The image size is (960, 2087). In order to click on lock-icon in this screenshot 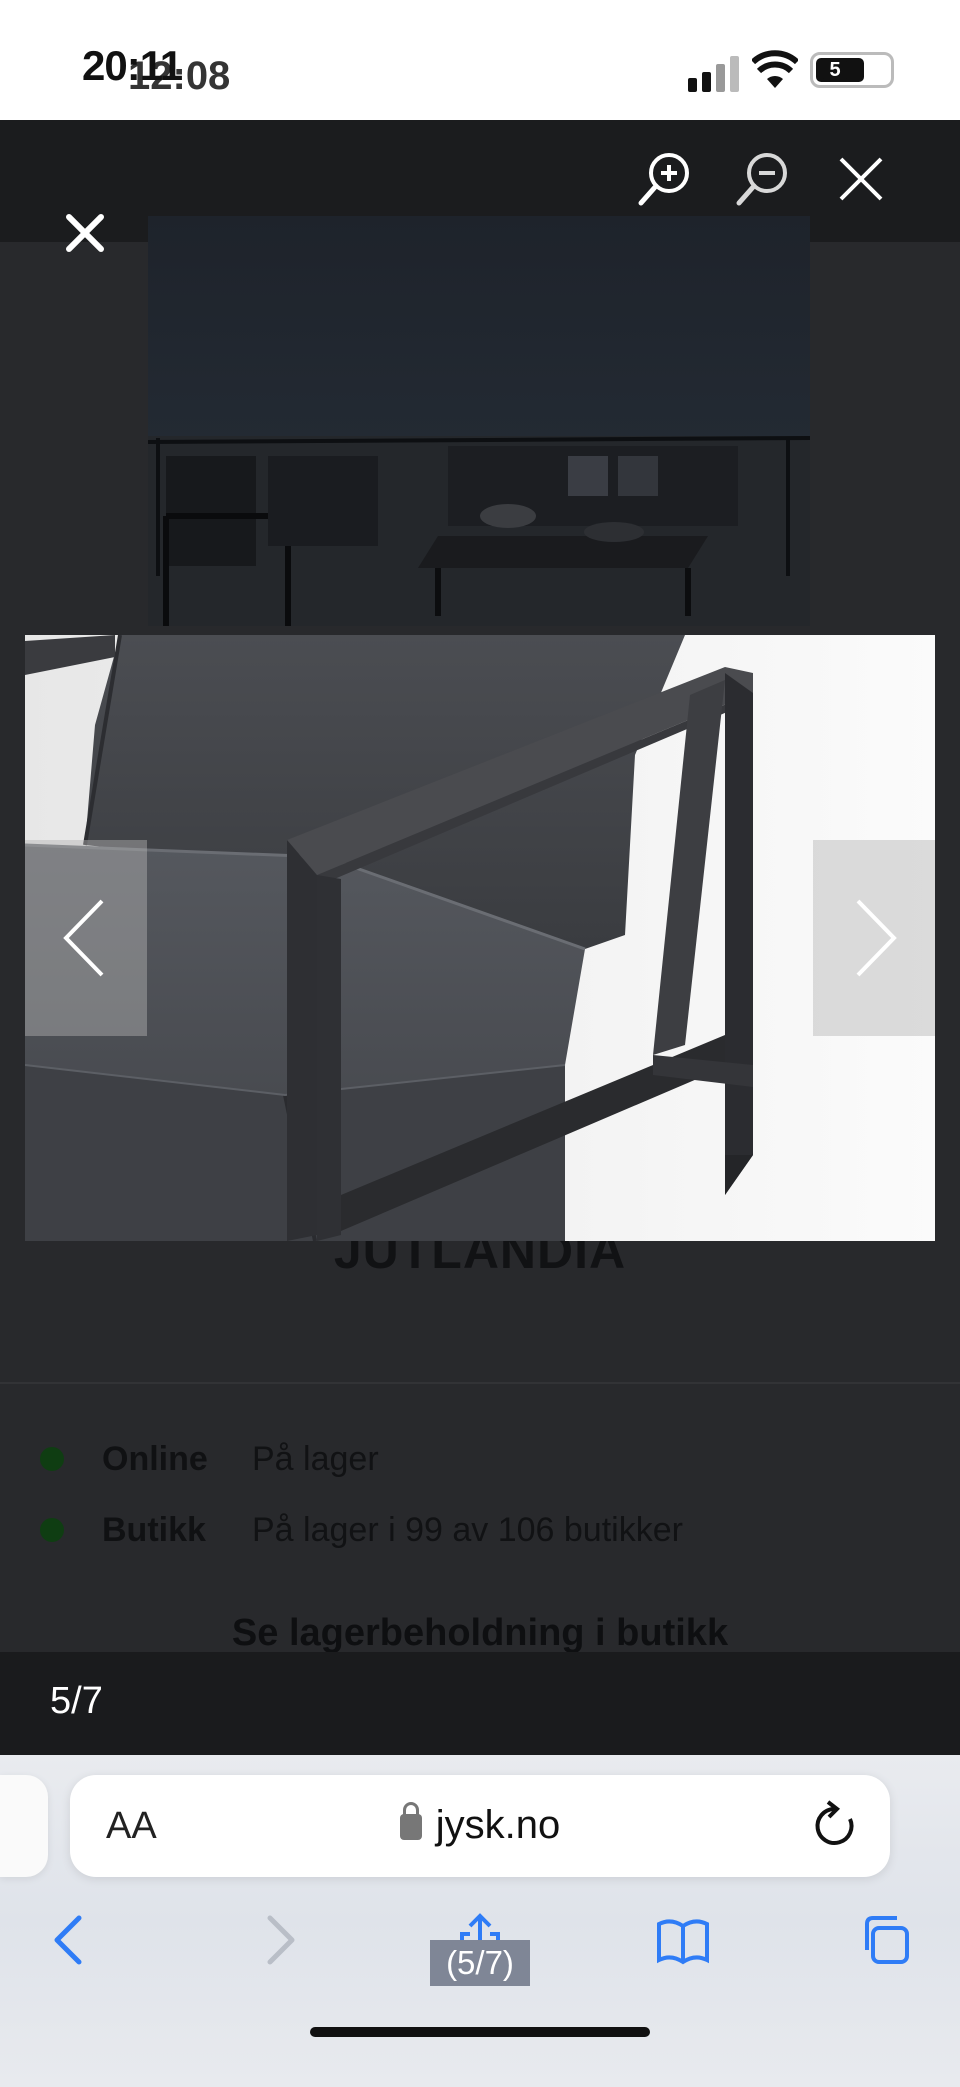, I will do `click(410, 1821)`.